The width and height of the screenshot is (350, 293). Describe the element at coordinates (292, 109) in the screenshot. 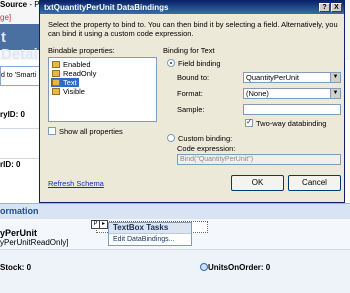

I see `sample-field` at that location.